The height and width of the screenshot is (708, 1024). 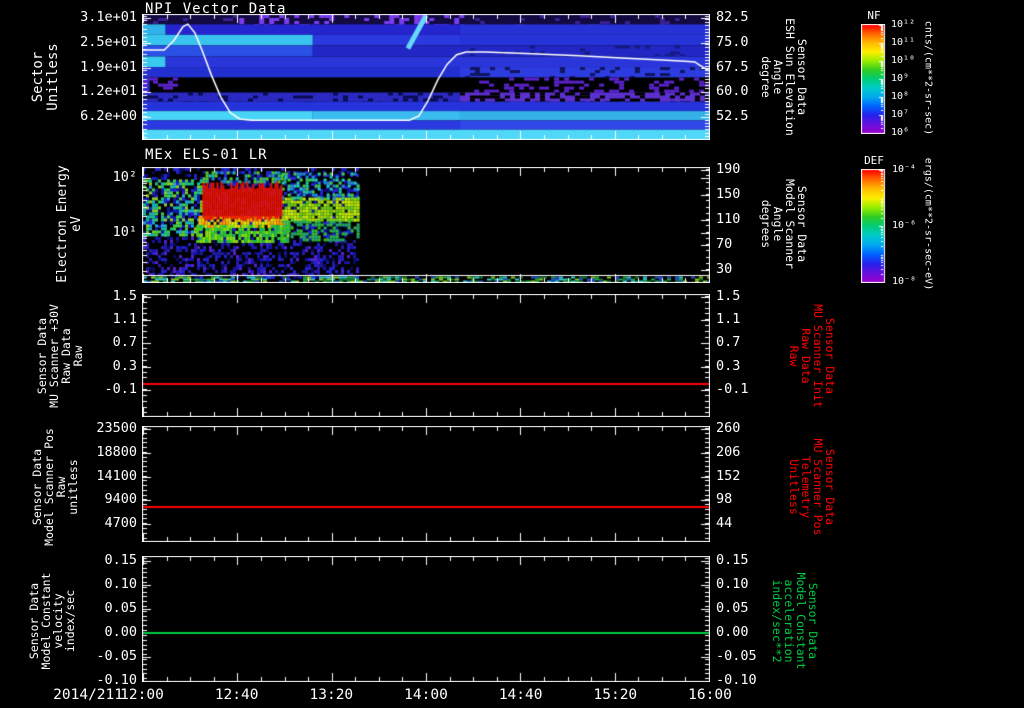 I want to click on y-tick-label: 9400, so click(x=120, y=499).